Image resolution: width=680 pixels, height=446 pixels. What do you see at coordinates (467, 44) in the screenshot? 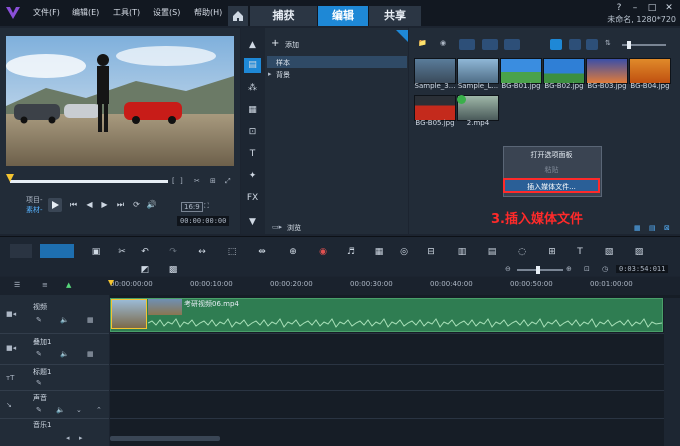
I see `filter-video-icon` at bounding box center [467, 44].